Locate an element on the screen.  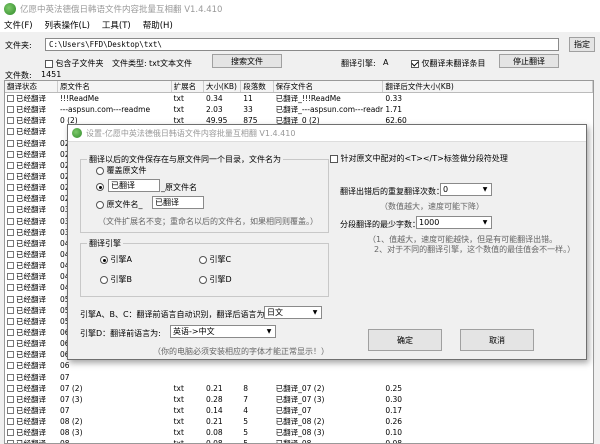
engine-b-radio is located at coordinates (104, 279).